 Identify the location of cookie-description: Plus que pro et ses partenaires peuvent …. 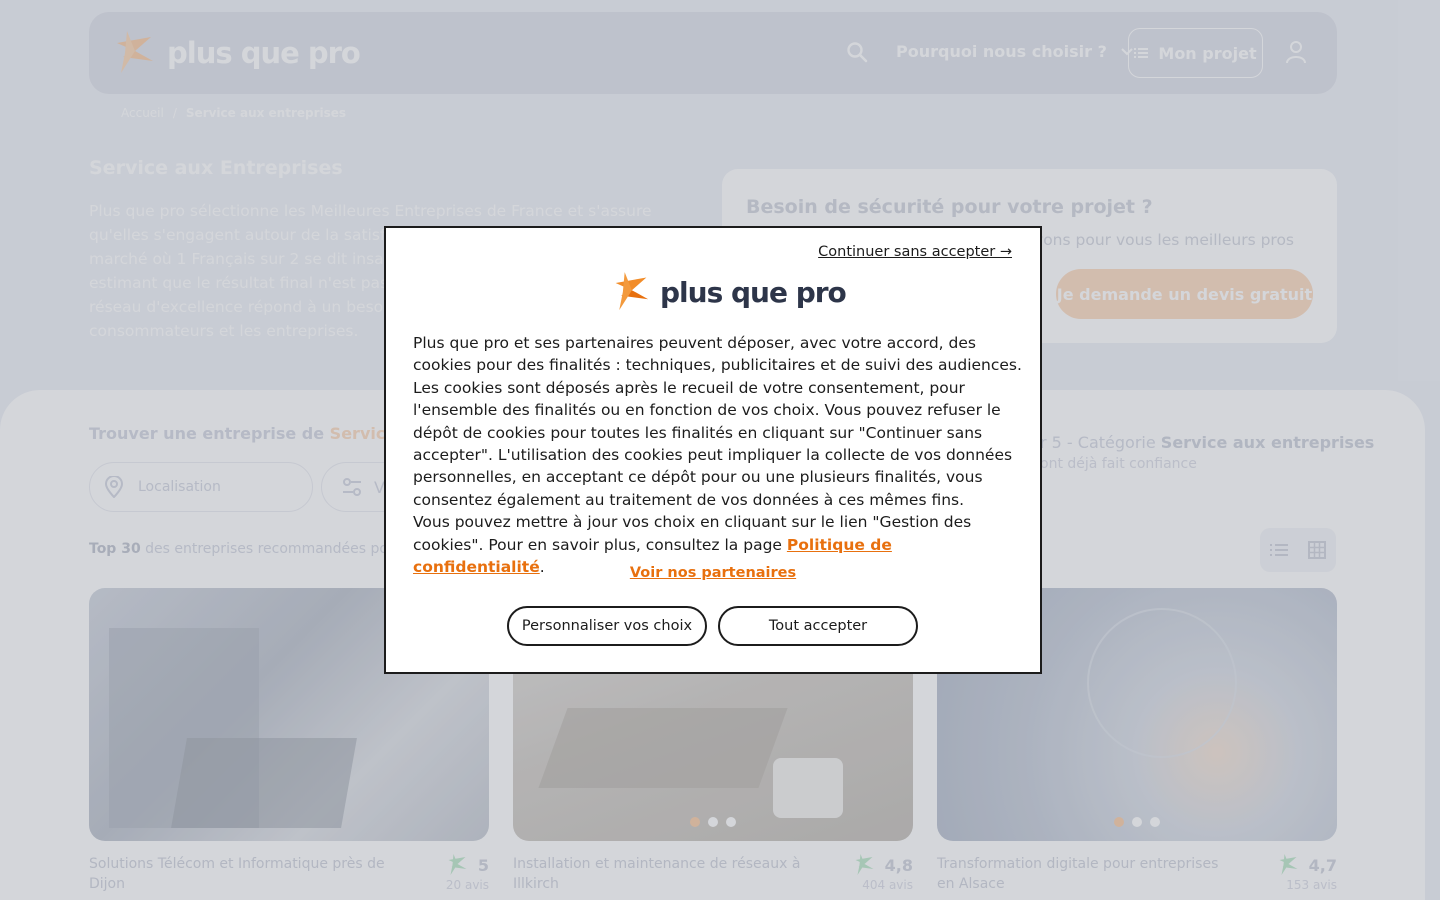
(718, 455).